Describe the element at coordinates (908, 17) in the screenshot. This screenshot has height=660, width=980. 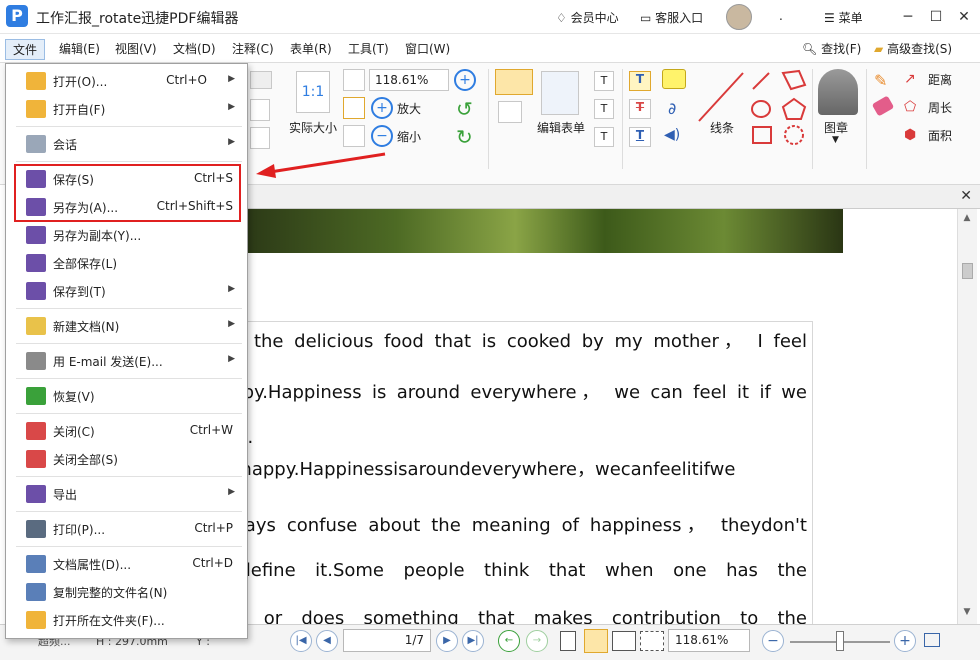
I see `minimize-button: ─` at that location.